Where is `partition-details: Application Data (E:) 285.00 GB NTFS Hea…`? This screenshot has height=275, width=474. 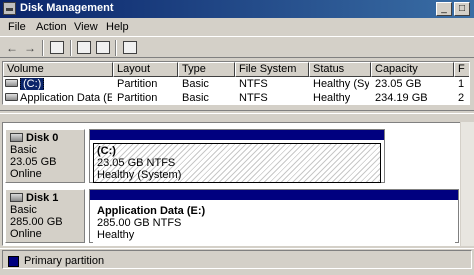 partition-details: Application Data (E:) 285.00 GB NTFS Hea… is located at coordinates (274, 223).